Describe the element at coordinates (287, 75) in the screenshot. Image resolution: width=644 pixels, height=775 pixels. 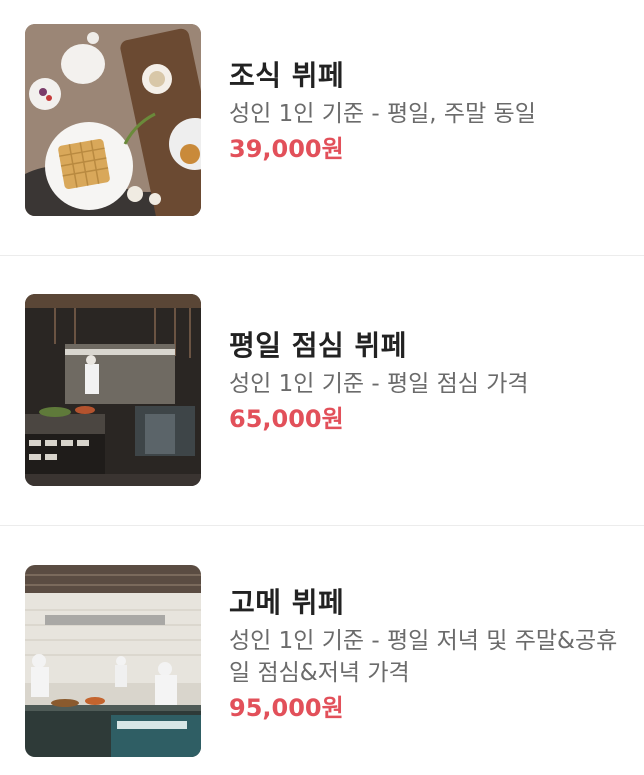
I see `item-title: 조식 뷔페` at that location.